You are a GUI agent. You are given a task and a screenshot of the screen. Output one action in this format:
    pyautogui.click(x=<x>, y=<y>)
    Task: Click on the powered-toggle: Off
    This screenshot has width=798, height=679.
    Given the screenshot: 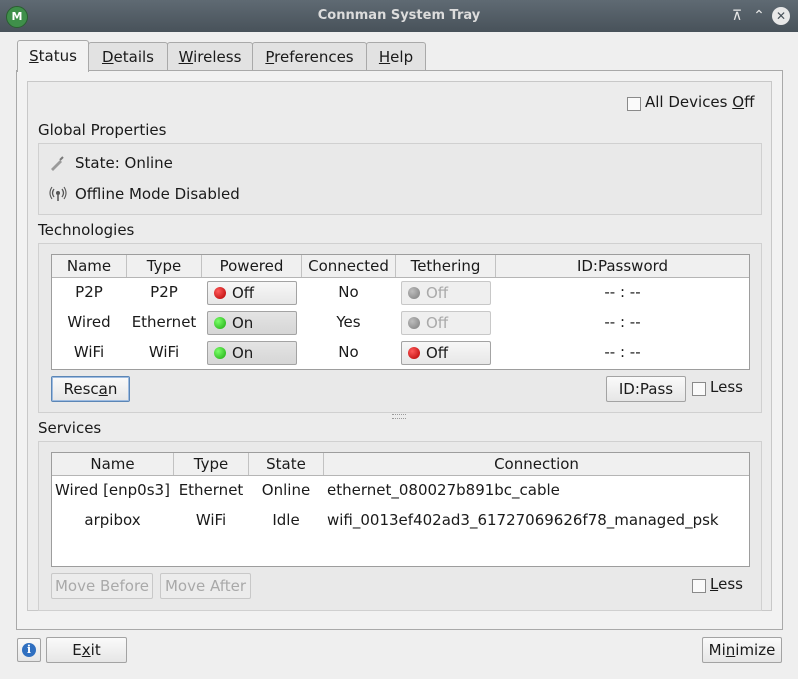 What is the action you would take?
    pyautogui.click(x=252, y=293)
    